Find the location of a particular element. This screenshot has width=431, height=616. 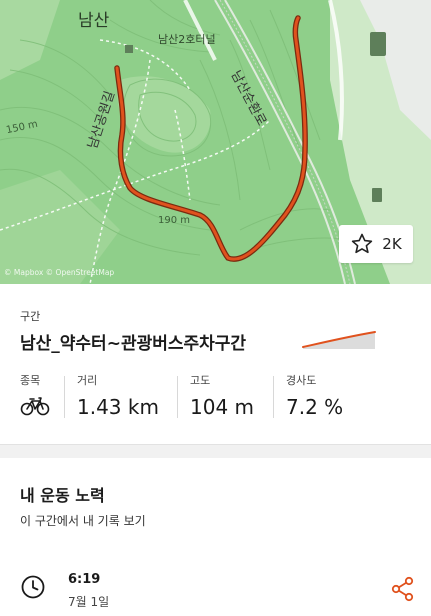

kudos-button: 2K is located at coordinates (376, 244).